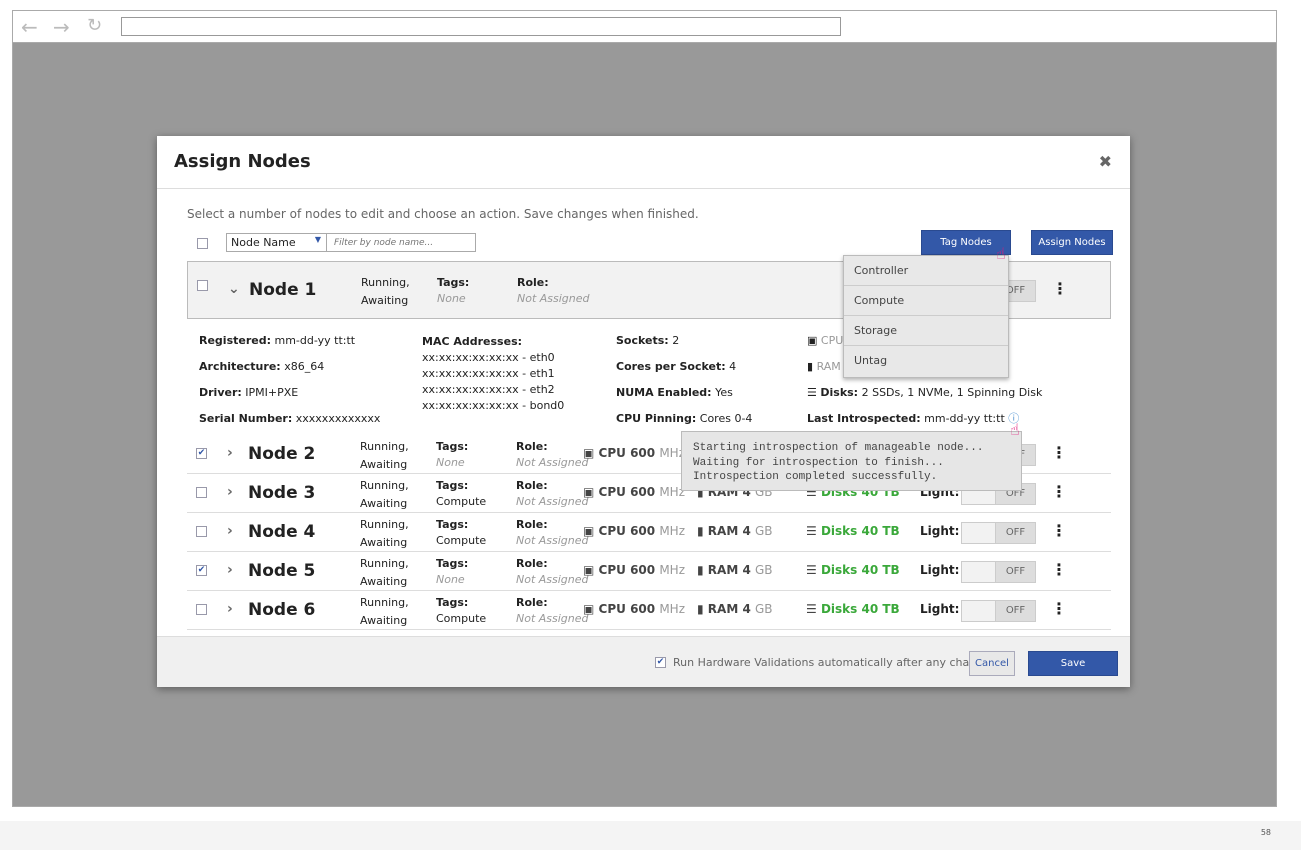 This screenshot has height=850, width=1301. What do you see at coordinates (992, 663) in the screenshot?
I see `cancel-button: Cancel` at bounding box center [992, 663].